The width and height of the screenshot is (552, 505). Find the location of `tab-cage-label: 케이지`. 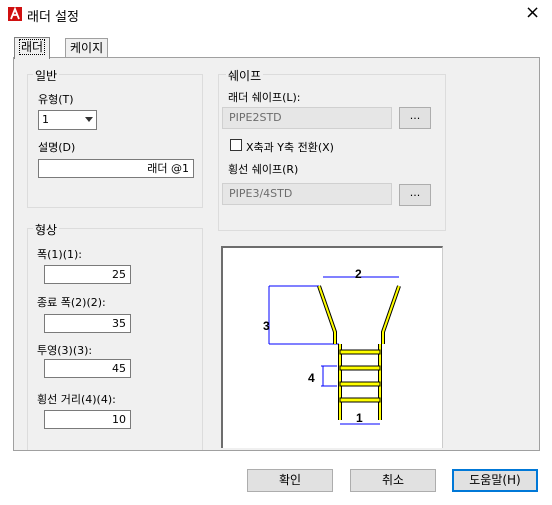

tab-cage-label: 케이지 is located at coordinates (87, 48).